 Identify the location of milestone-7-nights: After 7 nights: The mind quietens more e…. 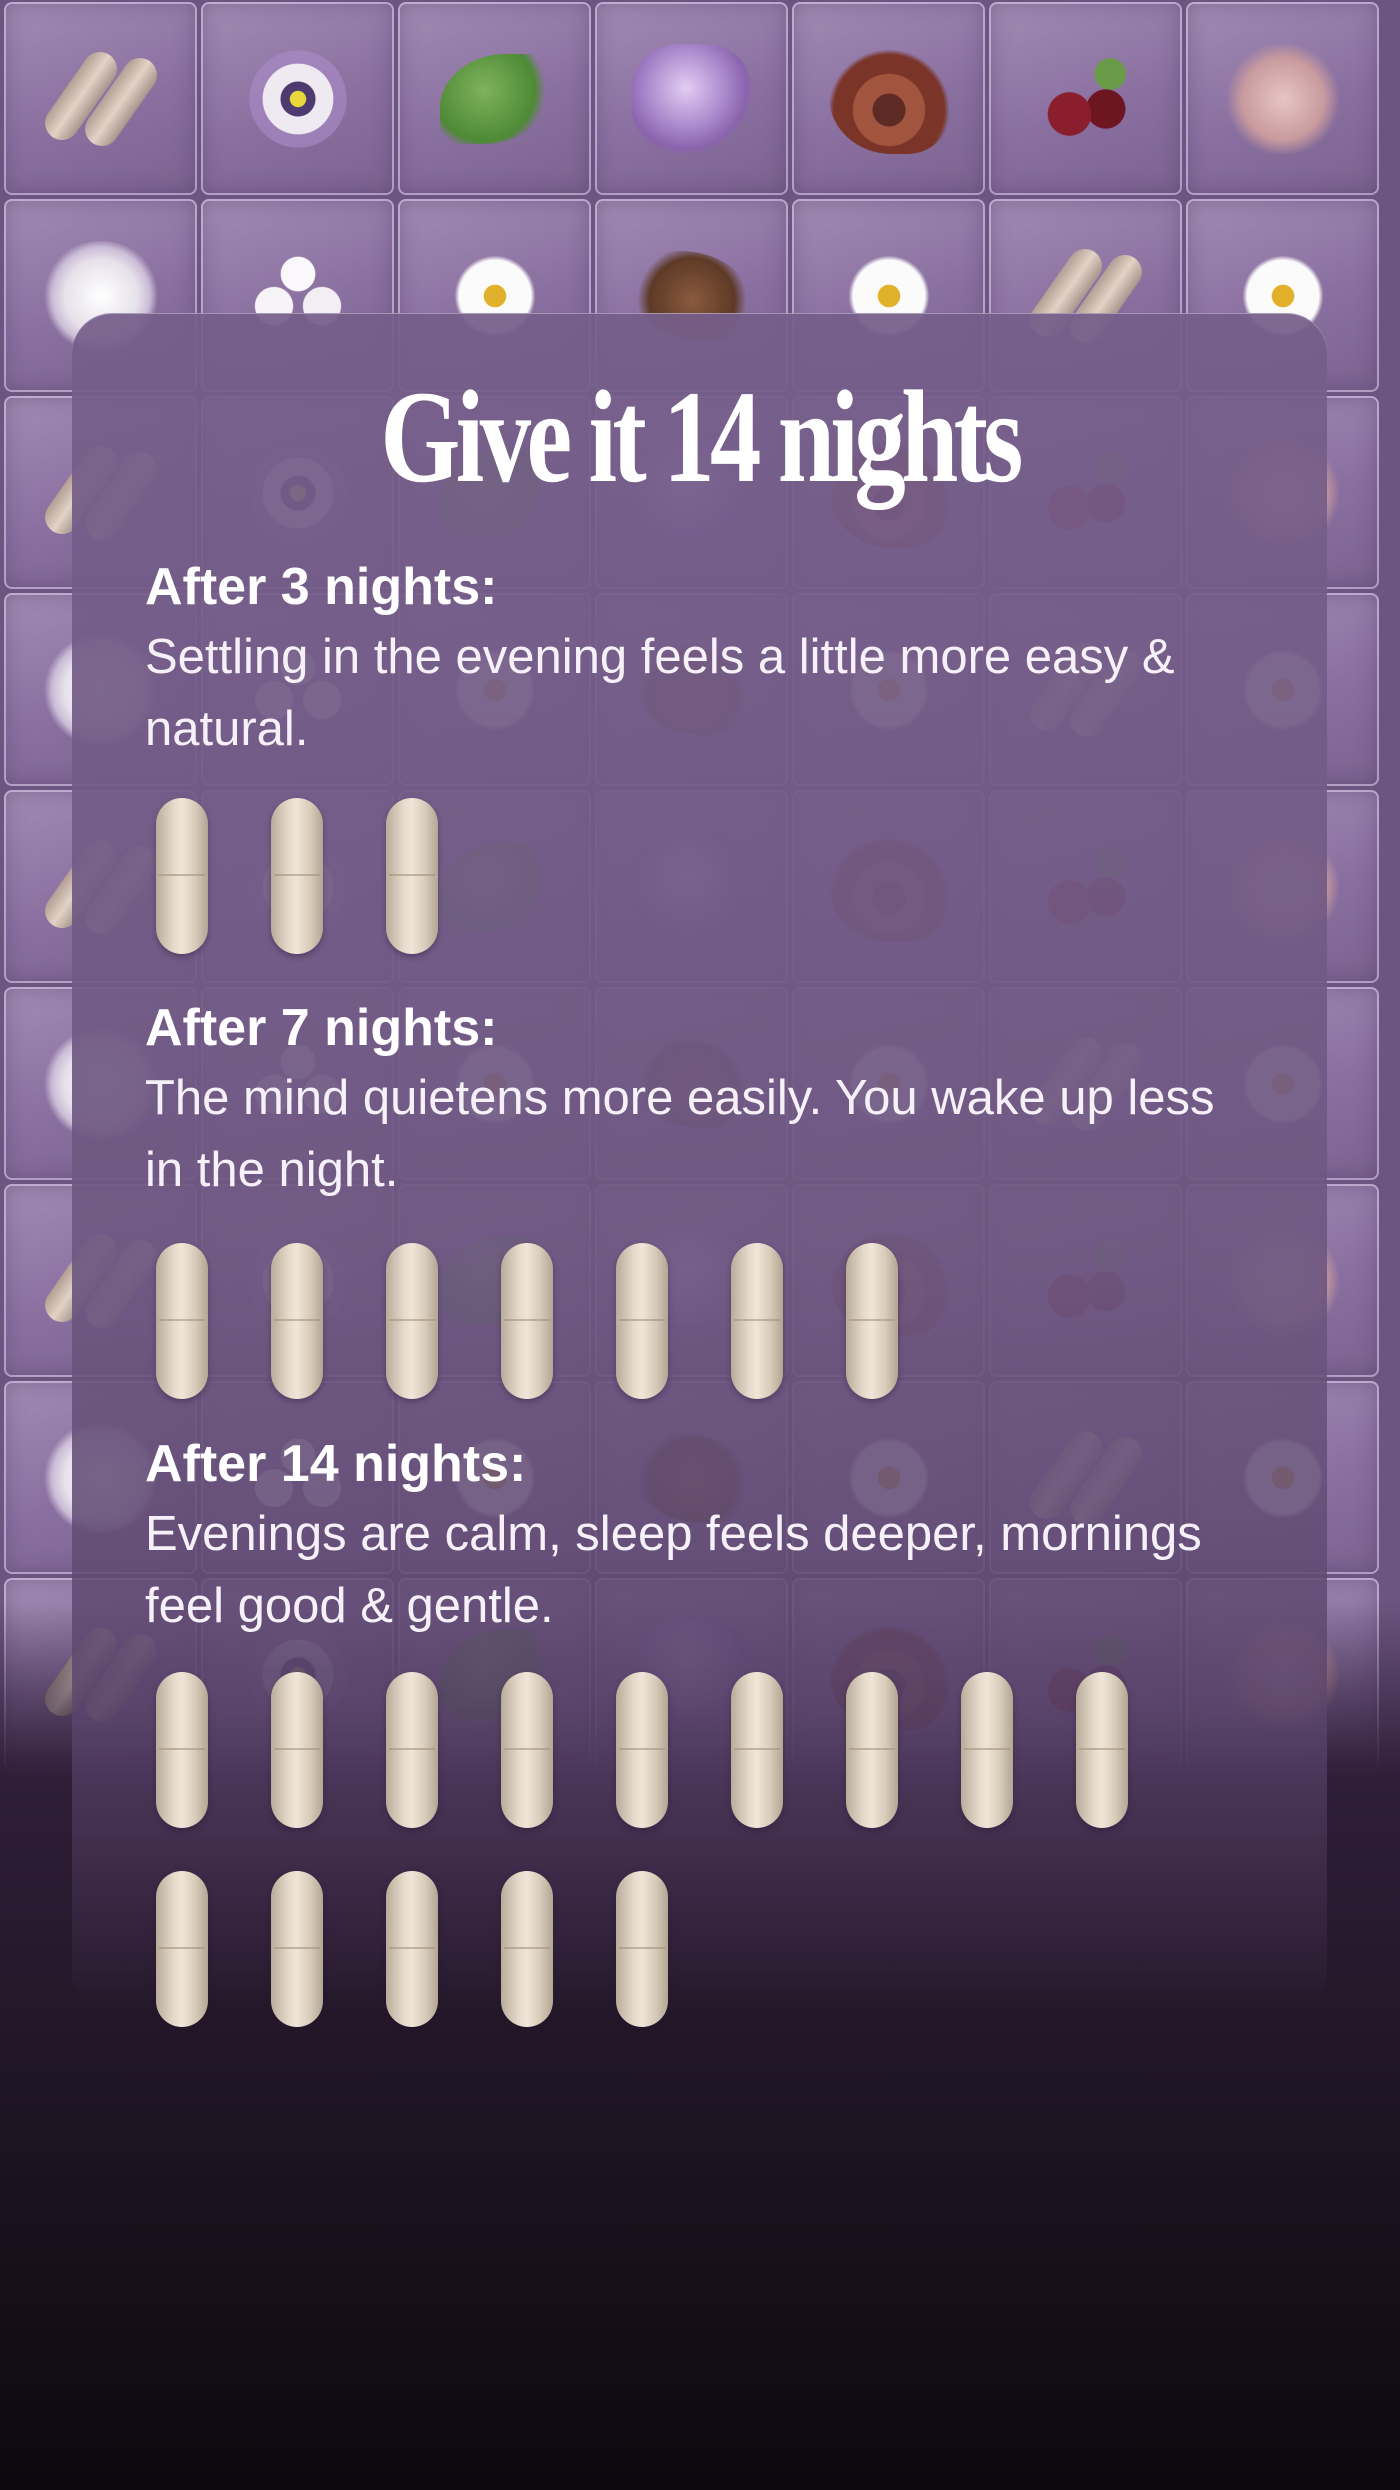
(705, 1102).